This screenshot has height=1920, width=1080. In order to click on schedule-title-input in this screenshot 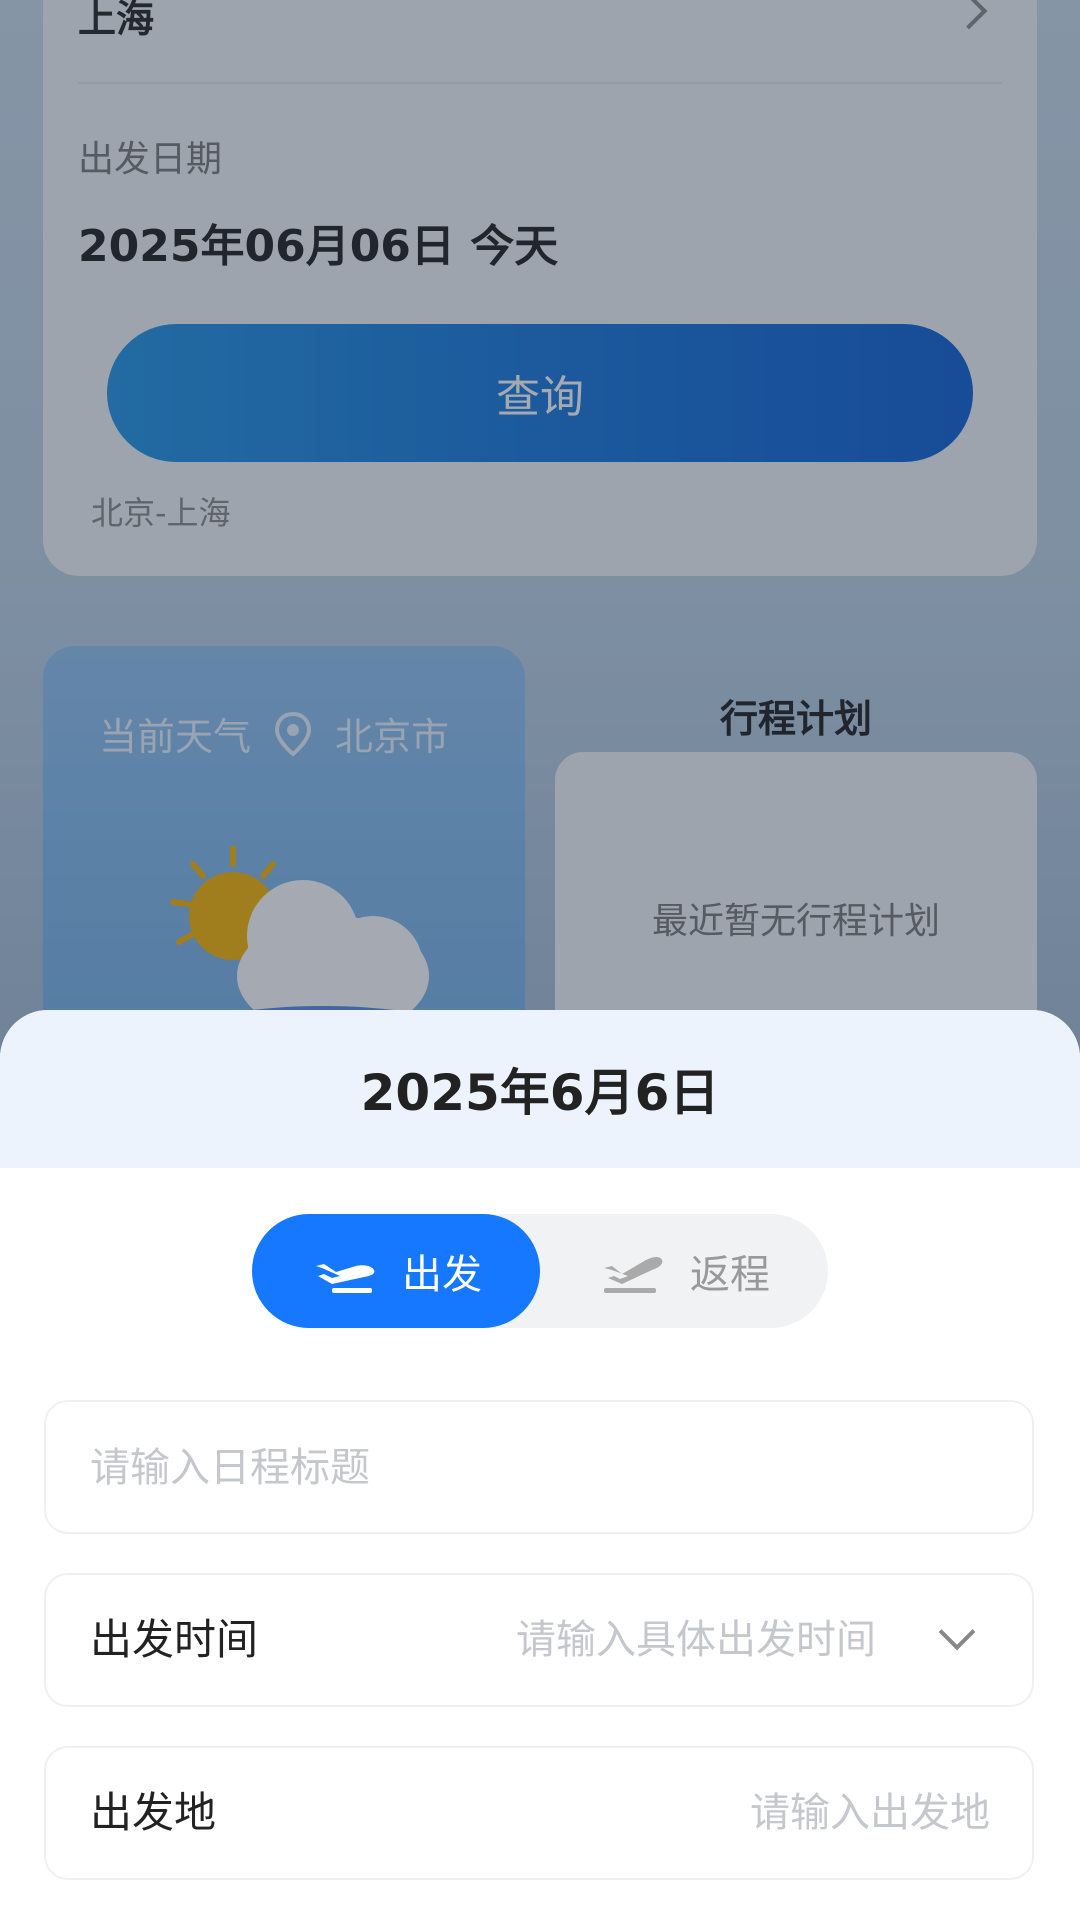, I will do `click(540, 1468)`.